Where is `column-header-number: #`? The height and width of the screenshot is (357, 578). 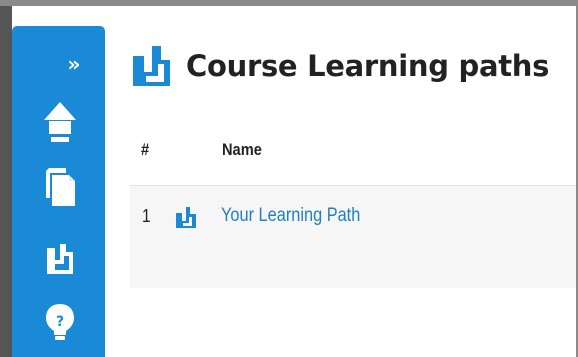 column-header-number: # is located at coordinates (145, 149).